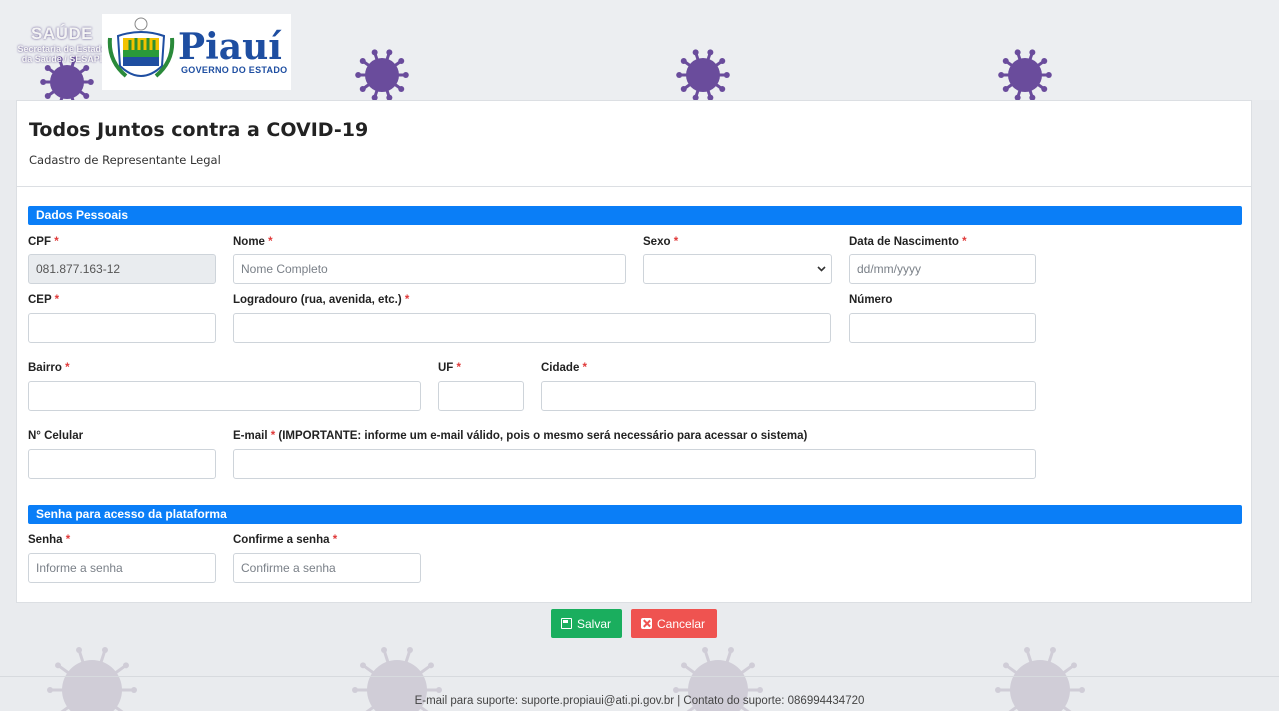 This screenshot has height=711, width=1279. Describe the element at coordinates (646, 623) in the screenshot. I see `close-square-icon` at that location.